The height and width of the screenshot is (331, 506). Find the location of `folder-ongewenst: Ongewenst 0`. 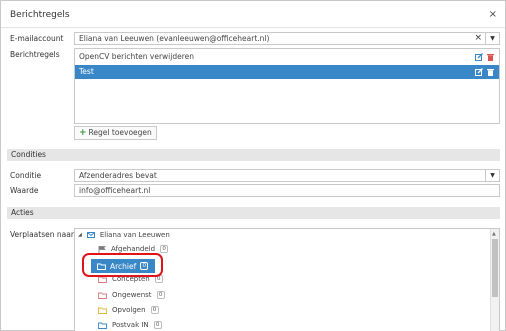

folder-ongewenst: Ongewenst 0 is located at coordinates (131, 295).